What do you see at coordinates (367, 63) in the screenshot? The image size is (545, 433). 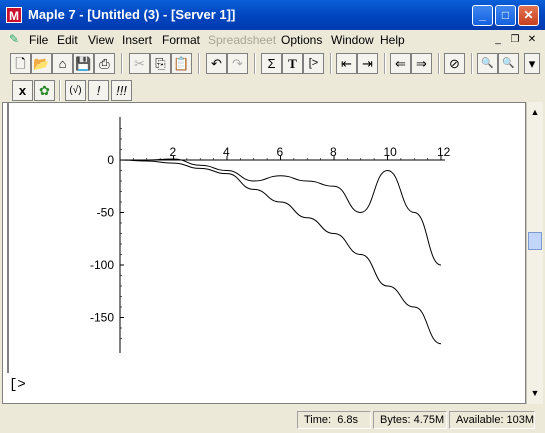 I see `indent-icon: ⇥` at bounding box center [367, 63].